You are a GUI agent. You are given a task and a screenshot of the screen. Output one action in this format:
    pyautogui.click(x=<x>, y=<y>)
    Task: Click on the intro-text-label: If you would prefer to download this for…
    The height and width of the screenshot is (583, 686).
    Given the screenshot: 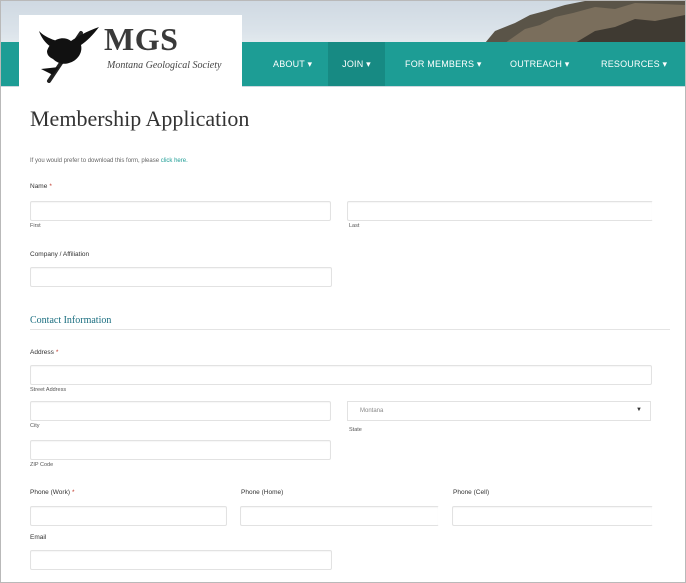 What is the action you would take?
    pyautogui.click(x=95, y=161)
    